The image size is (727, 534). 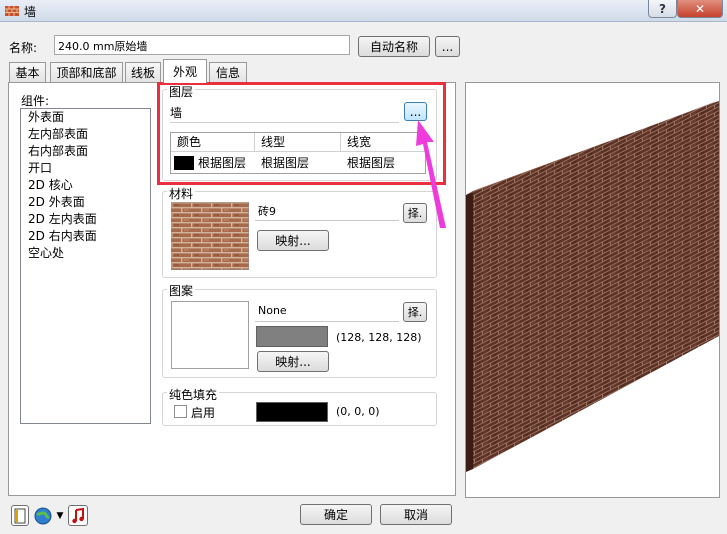 I want to click on pattern-group-title: 图案, so click(x=181, y=290).